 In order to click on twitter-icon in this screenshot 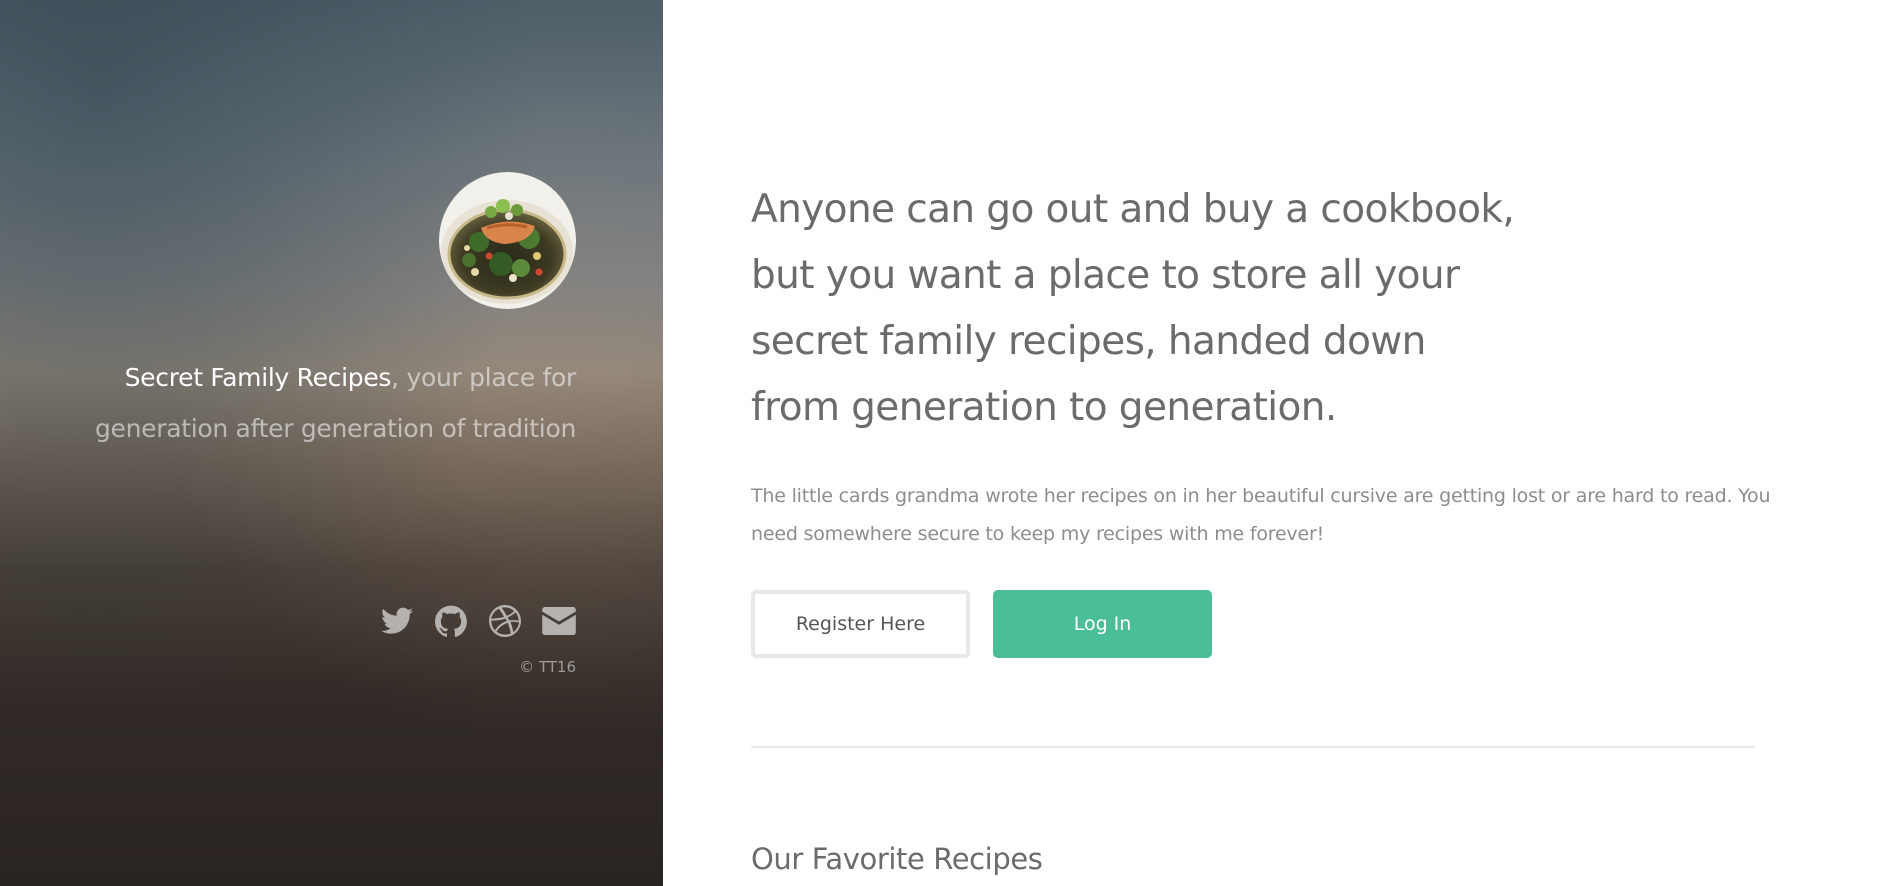, I will do `click(397, 620)`.